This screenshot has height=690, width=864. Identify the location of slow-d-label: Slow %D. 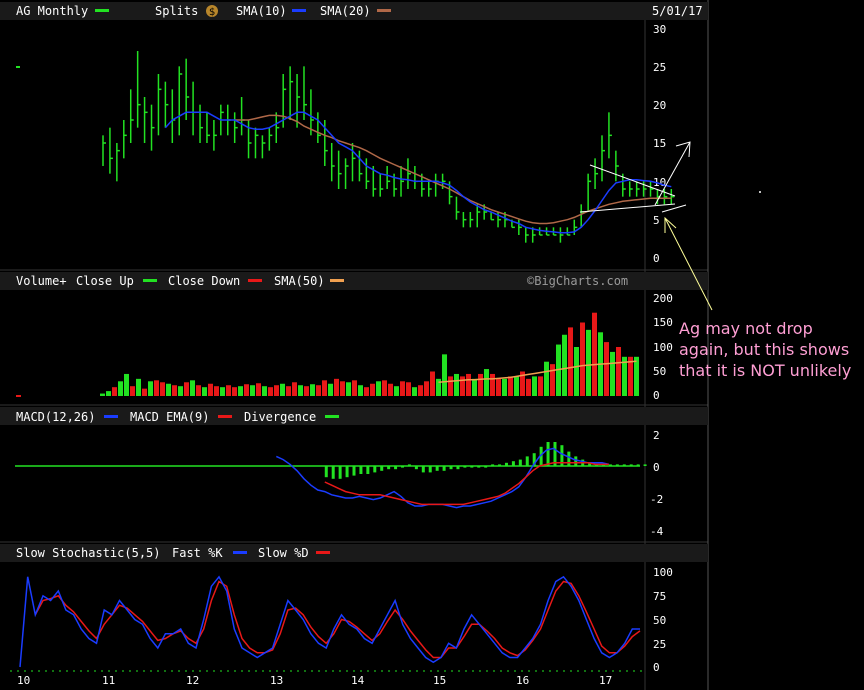
(283, 553).